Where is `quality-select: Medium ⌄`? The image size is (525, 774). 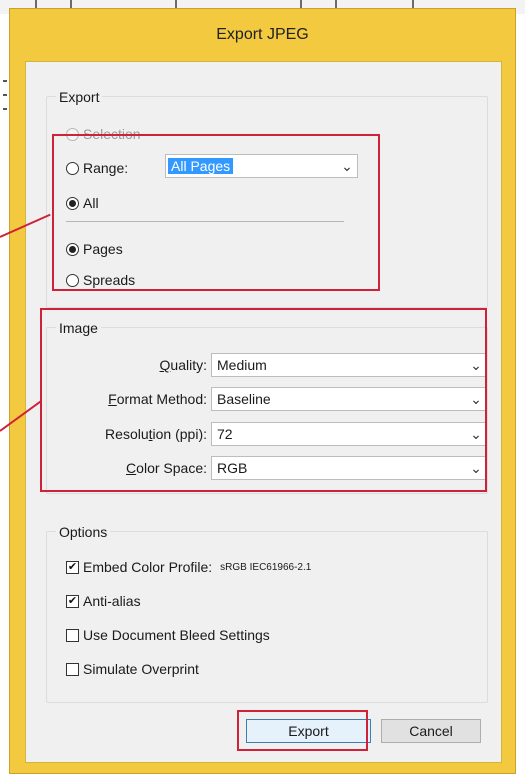
quality-select: Medium ⌄ is located at coordinates (349, 365).